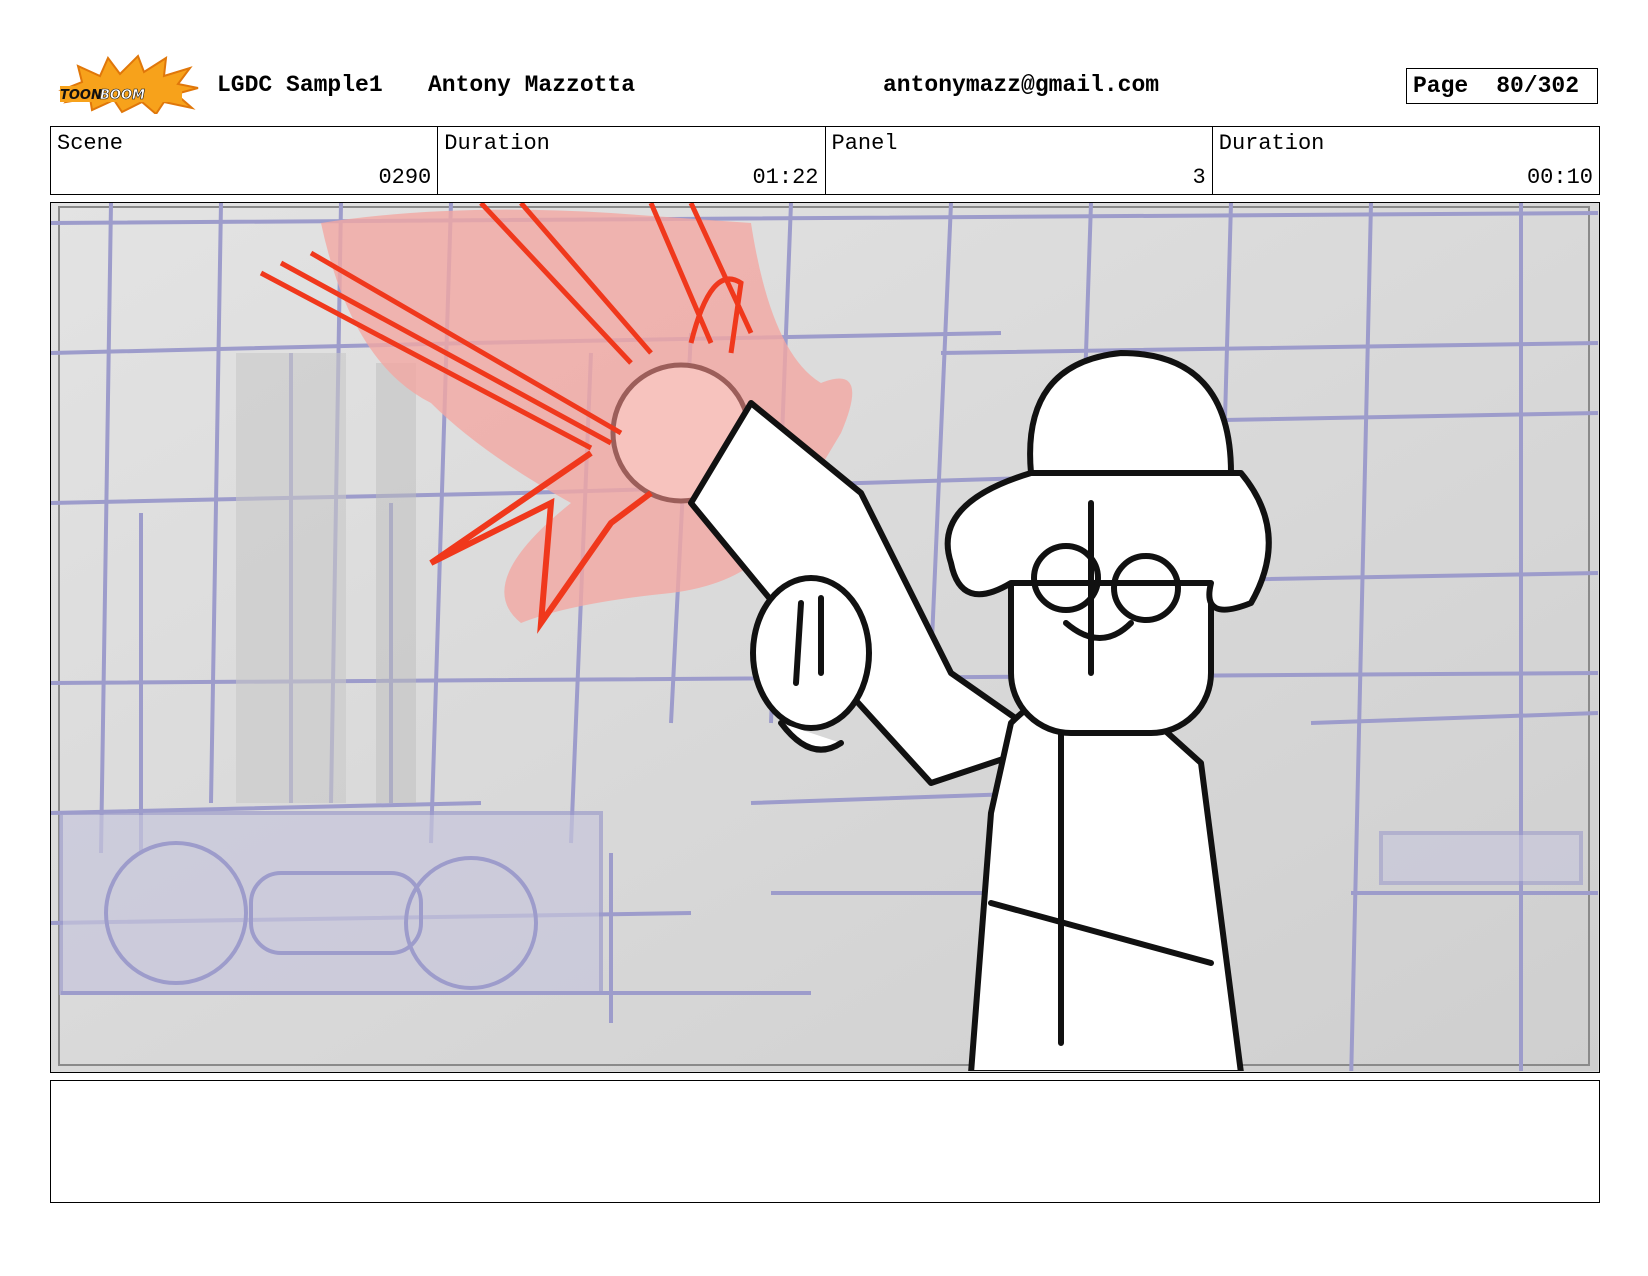 The height and width of the screenshot is (1276, 1648). I want to click on svg-text: BOOM, so click(122, 95).